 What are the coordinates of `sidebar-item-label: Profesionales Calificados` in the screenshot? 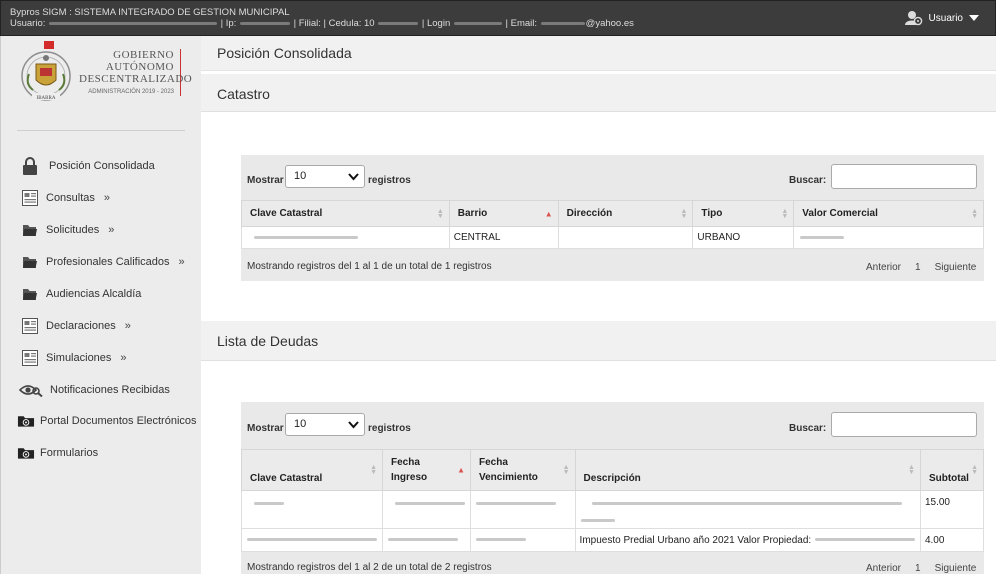 It's located at (108, 262).